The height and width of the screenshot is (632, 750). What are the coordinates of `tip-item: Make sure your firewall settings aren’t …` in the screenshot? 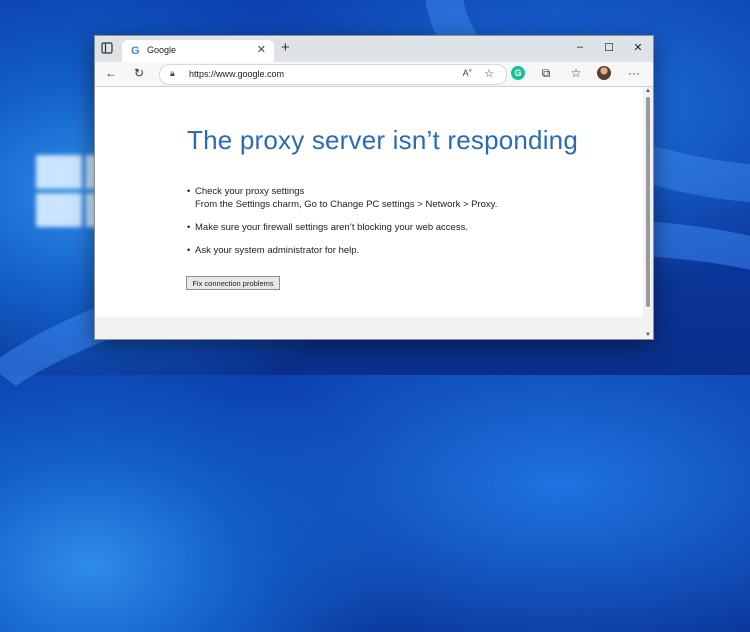 It's located at (342, 227).